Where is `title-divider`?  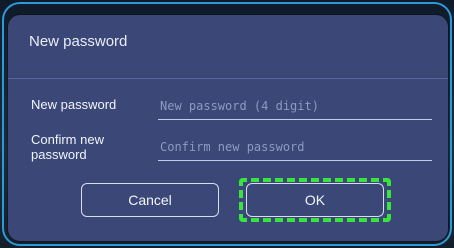 title-divider is located at coordinates (228, 78).